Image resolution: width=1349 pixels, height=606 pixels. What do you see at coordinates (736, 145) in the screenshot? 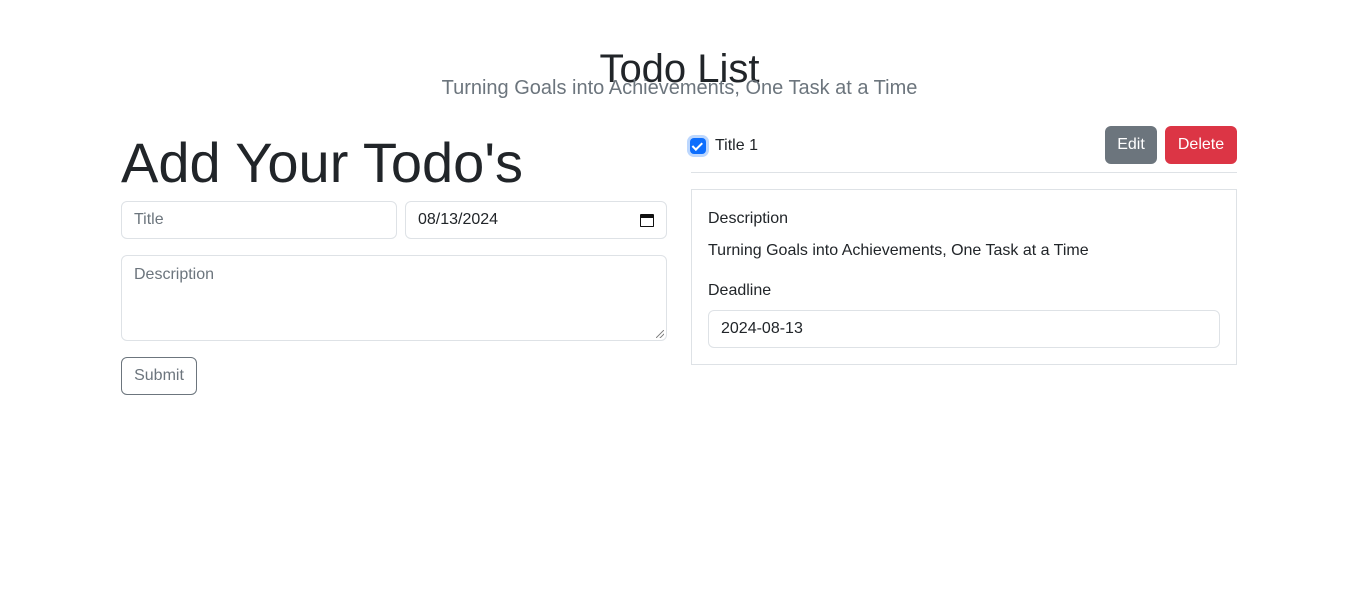
I see `todo-title: Title 1` at bounding box center [736, 145].